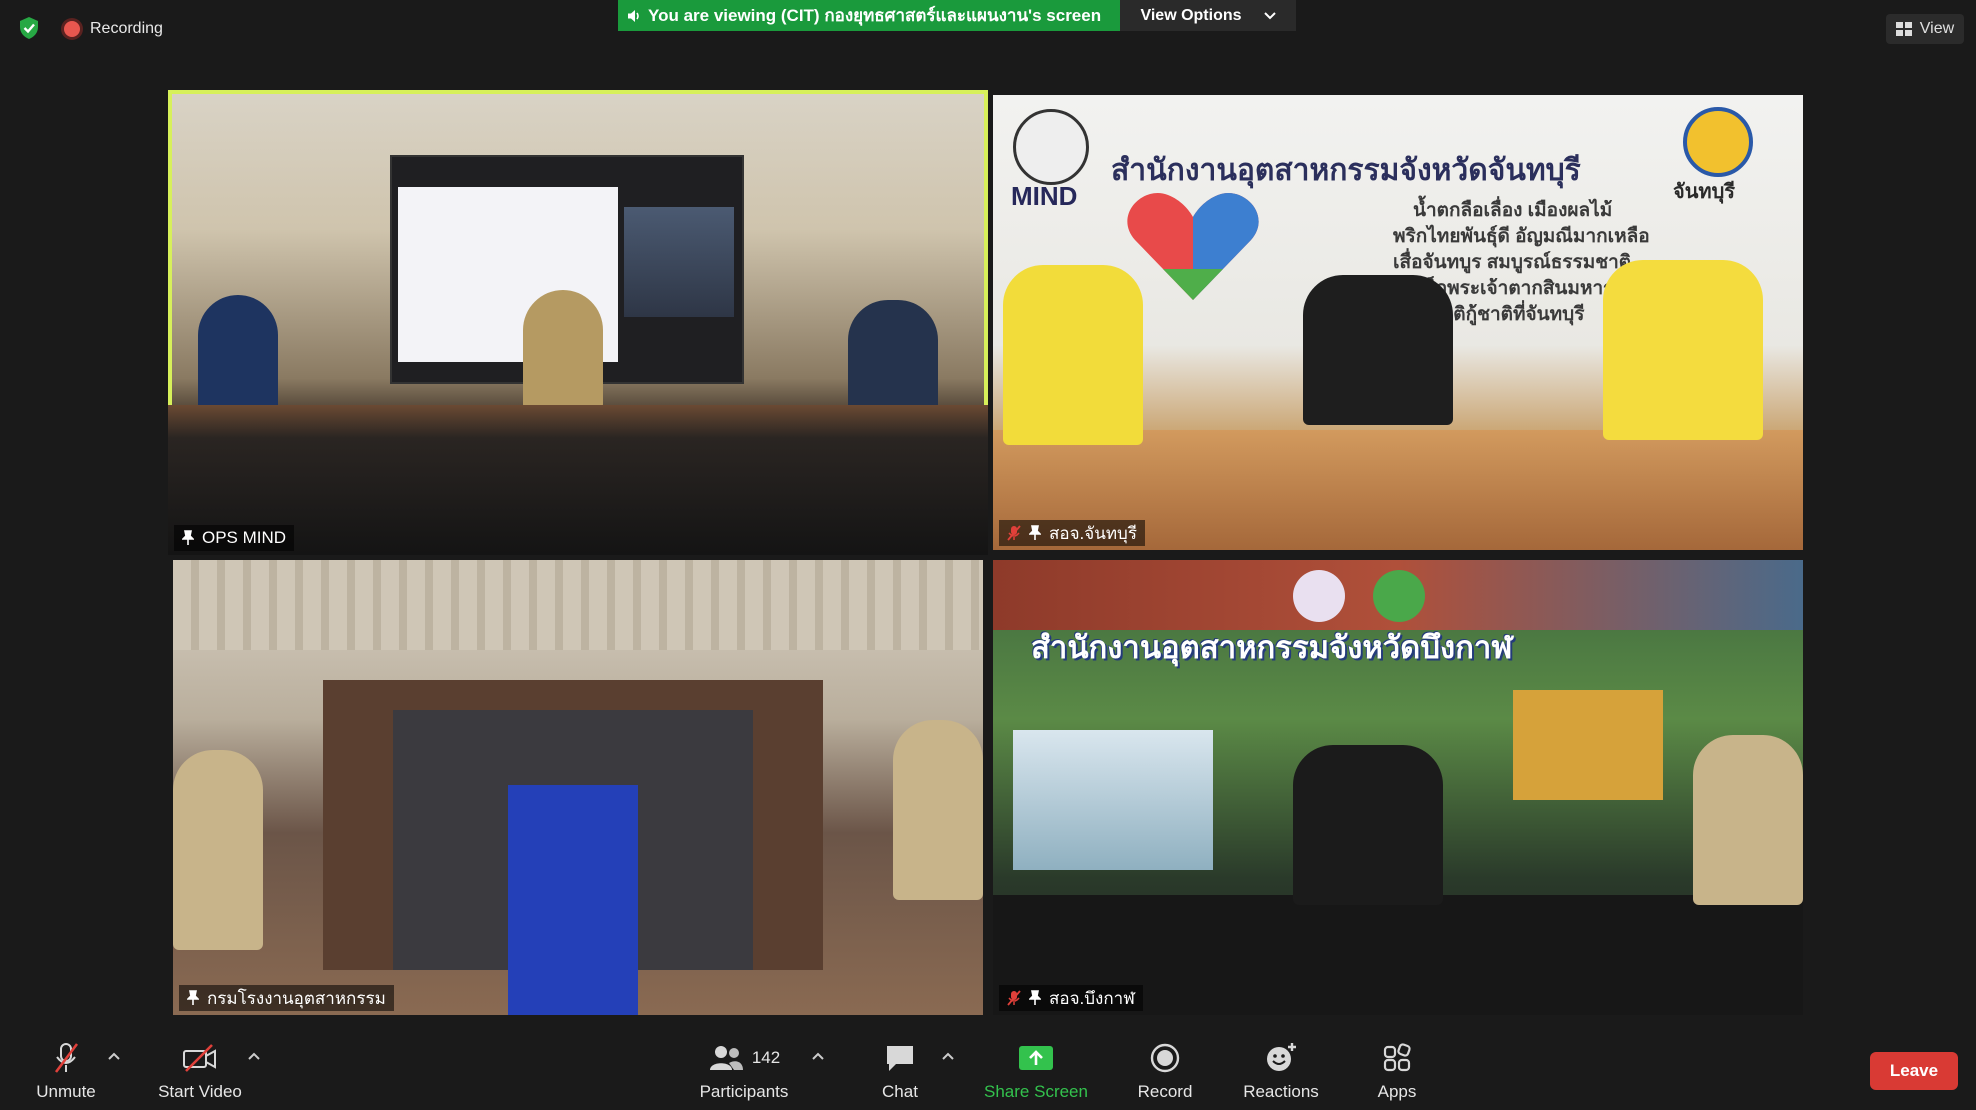  I want to click on tile-name-tag: สอจ.บึงกาฬ, so click(1071, 998).